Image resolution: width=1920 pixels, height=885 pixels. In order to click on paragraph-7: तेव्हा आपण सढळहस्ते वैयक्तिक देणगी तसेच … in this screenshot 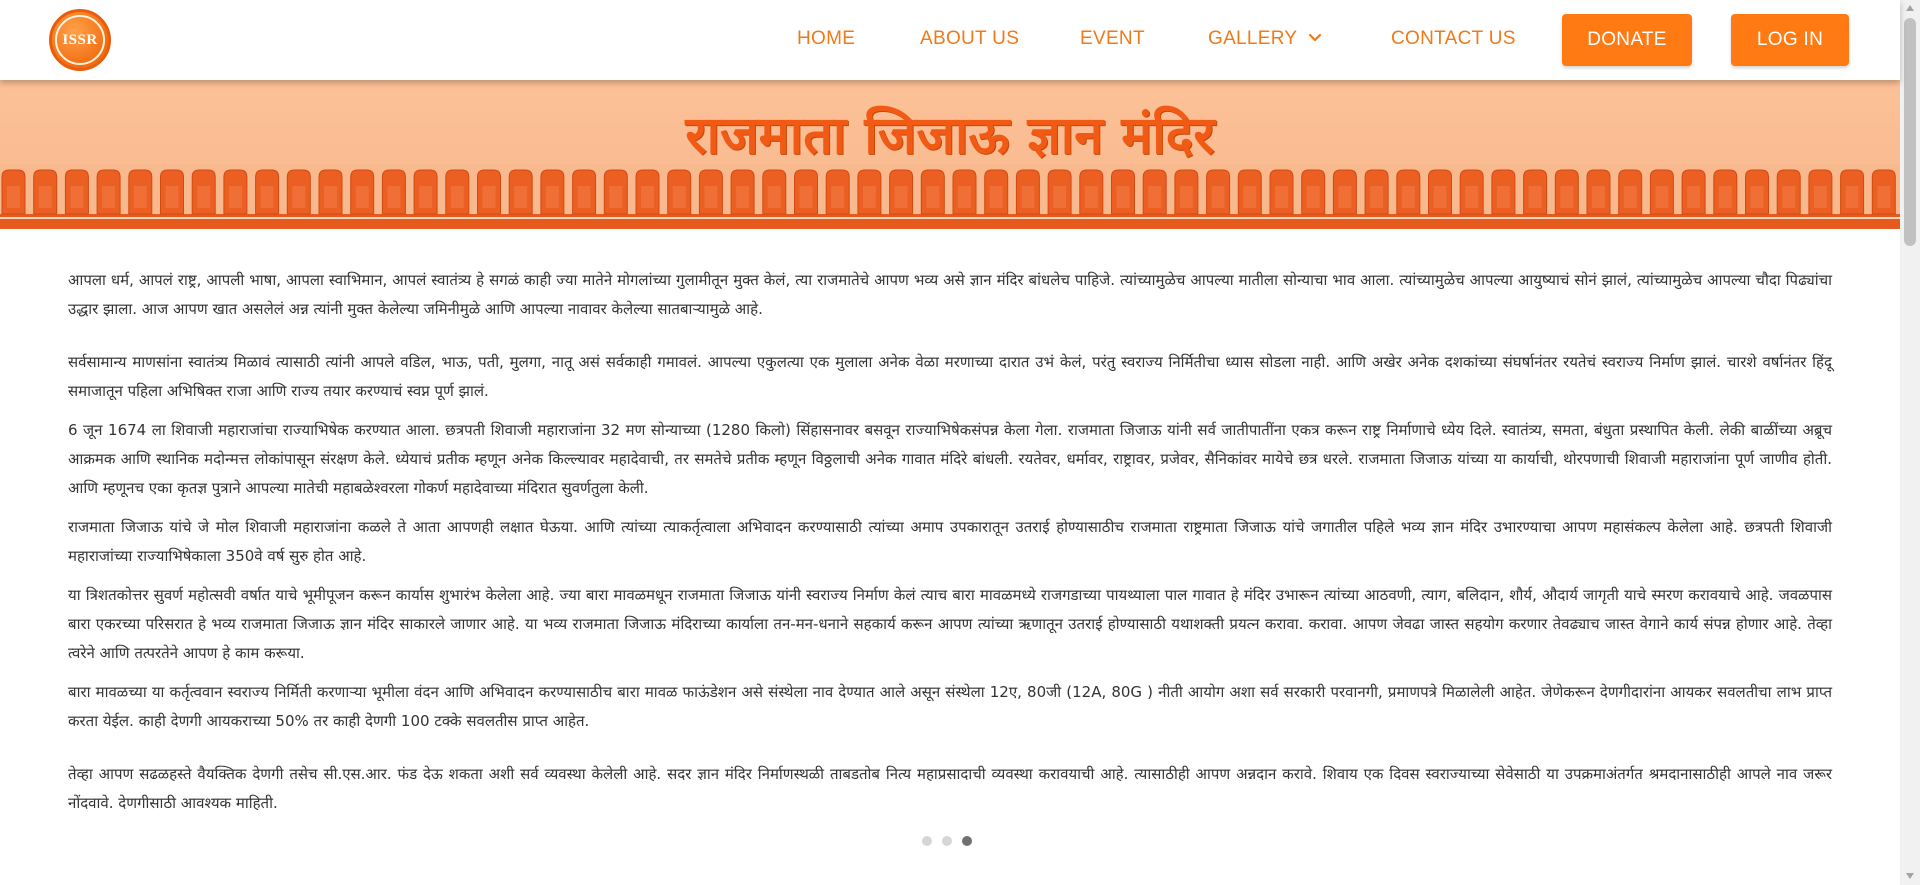, I will do `click(950, 788)`.